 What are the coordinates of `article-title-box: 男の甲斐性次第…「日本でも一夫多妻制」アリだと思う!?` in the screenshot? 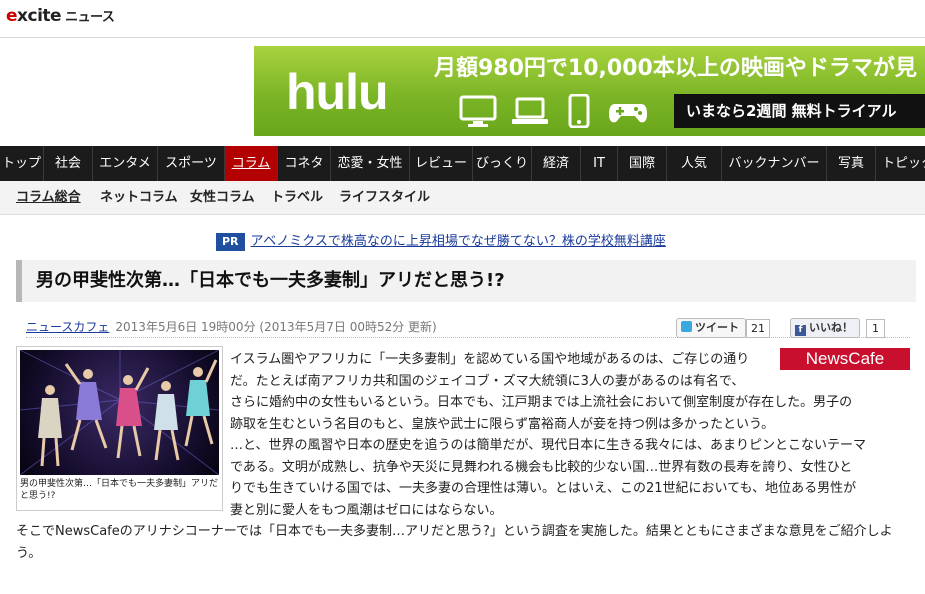 It's located at (466, 281).